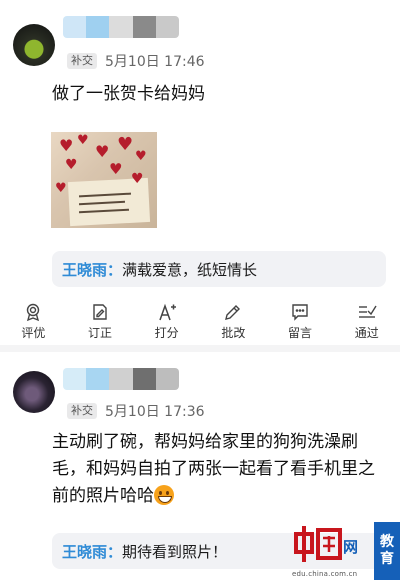 This screenshot has width=400, height=580. I want to click on approve-button: 通过, so click(366, 322).